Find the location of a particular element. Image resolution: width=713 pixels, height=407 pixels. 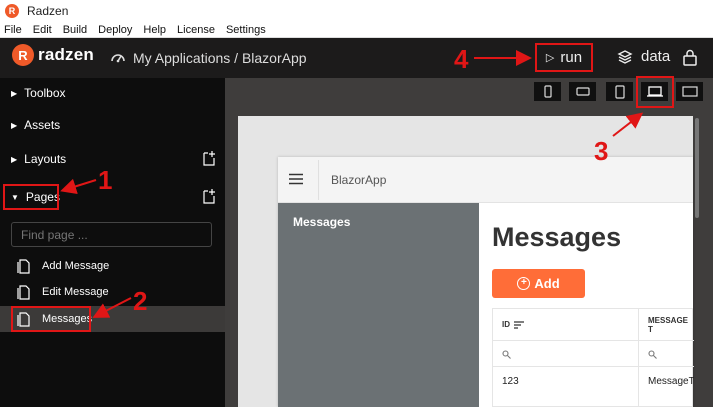

breadcrumb: My Applications / BlazorApp is located at coordinates (208, 58).